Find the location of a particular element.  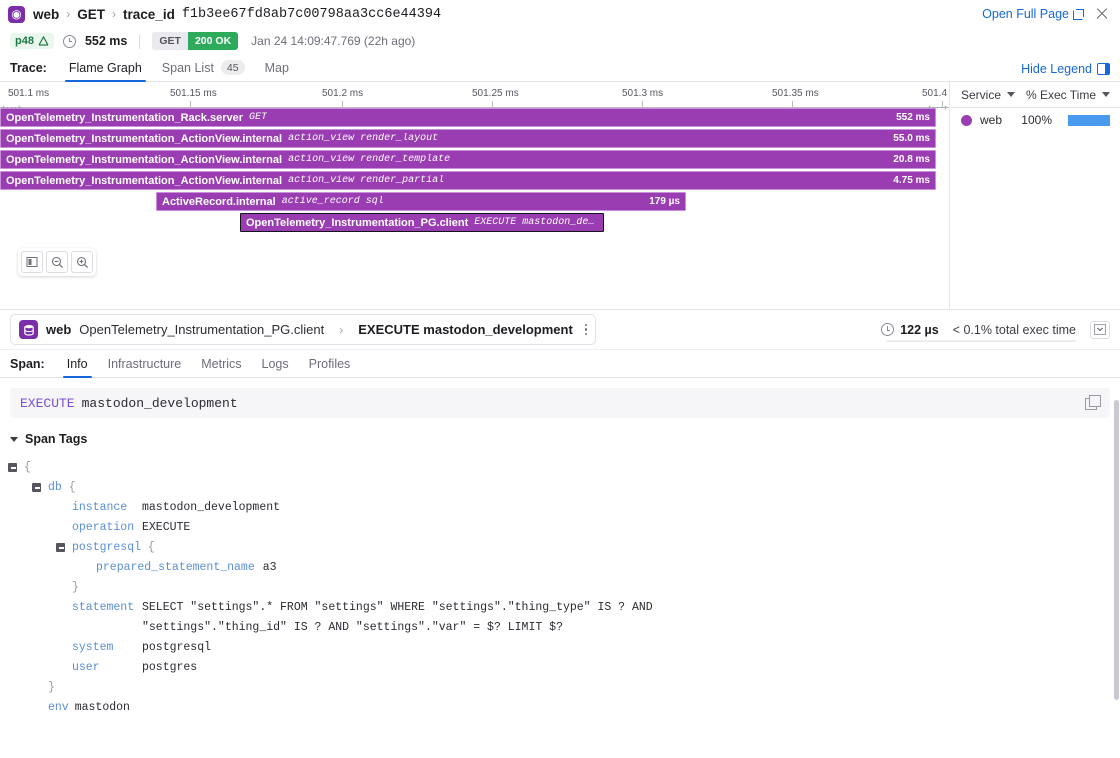

ruler-tick-label: 501.2 ms is located at coordinates (343, 93).